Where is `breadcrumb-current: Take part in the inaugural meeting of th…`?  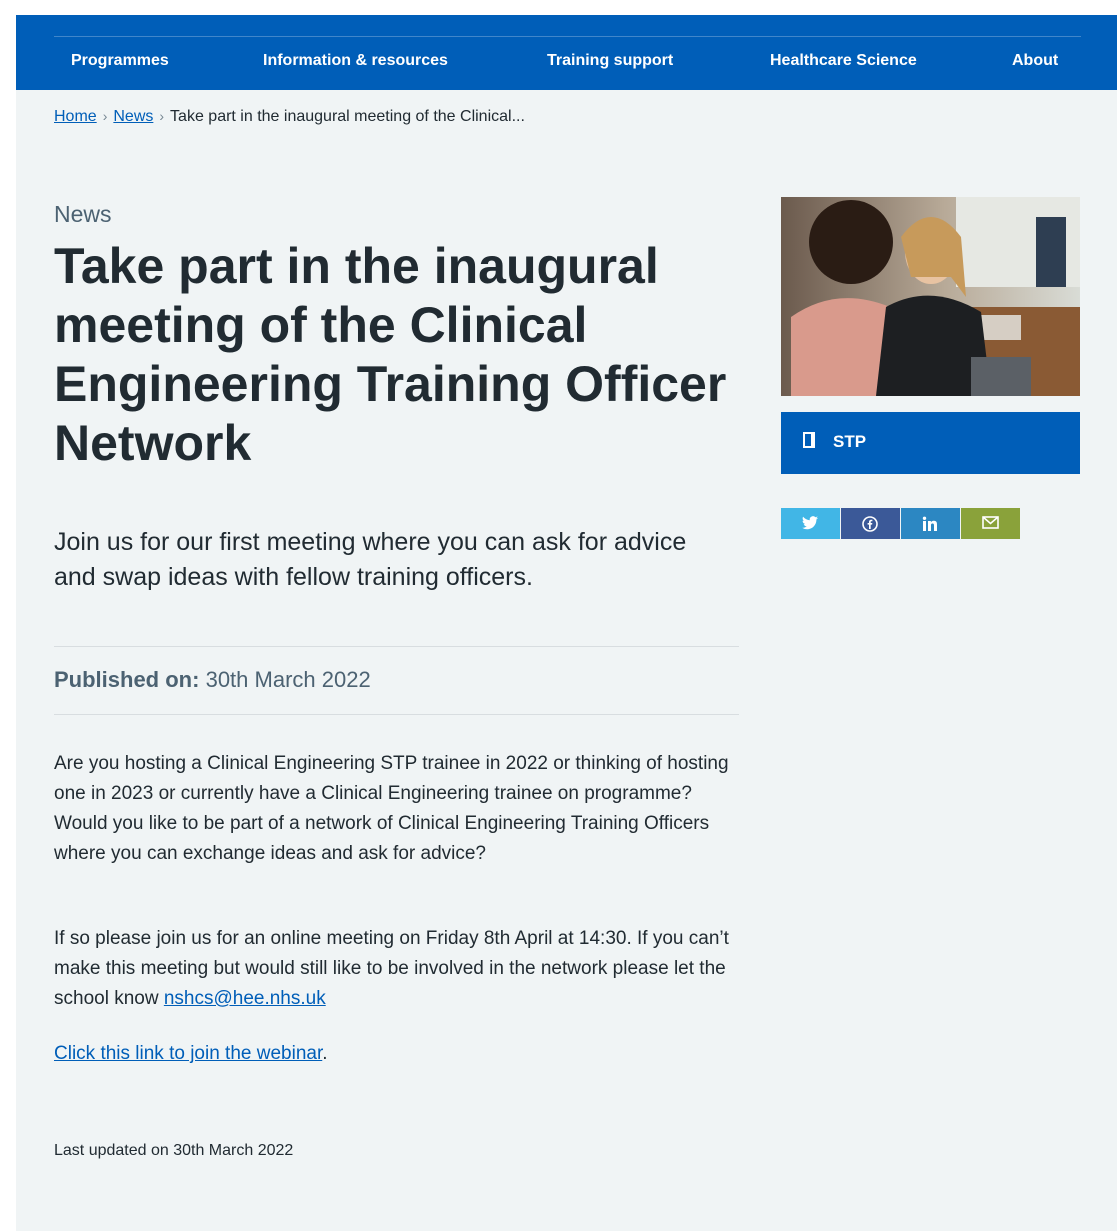 breadcrumb-current: Take part in the inaugural meeting of th… is located at coordinates (347, 116).